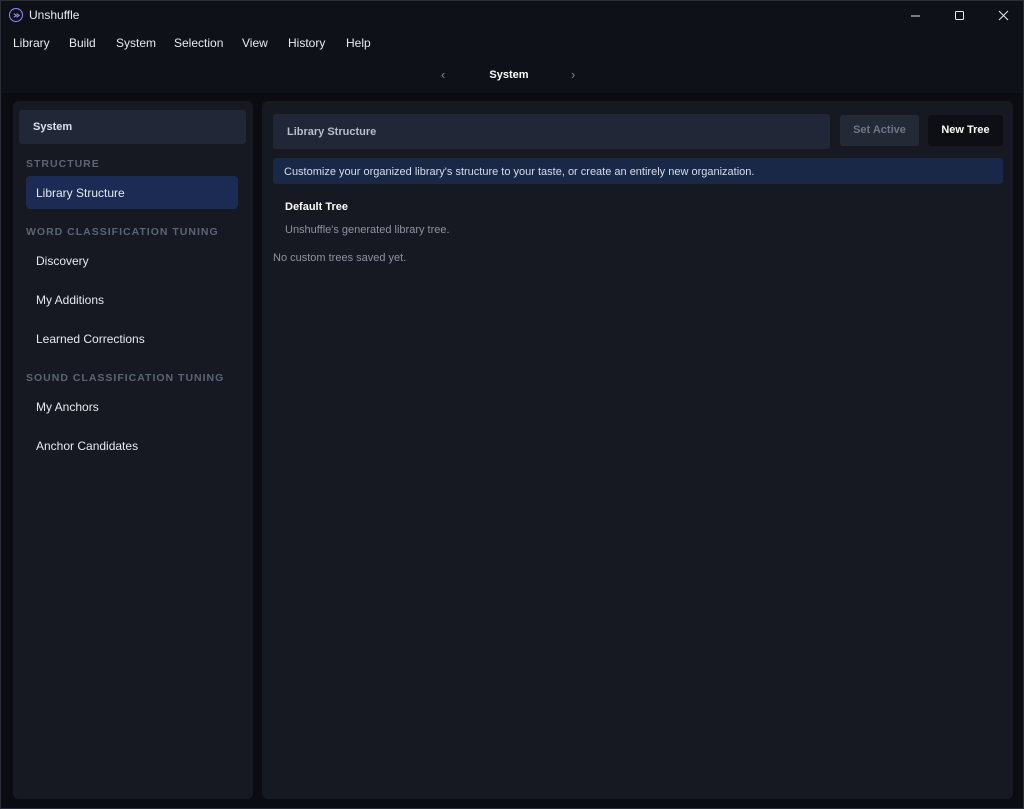 Image resolution: width=1024 pixels, height=809 pixels. What do you see at coordinates (512, 15) in the screenshot?
I see `title-bar: Unshuffle` at bounding box center [512, 15].